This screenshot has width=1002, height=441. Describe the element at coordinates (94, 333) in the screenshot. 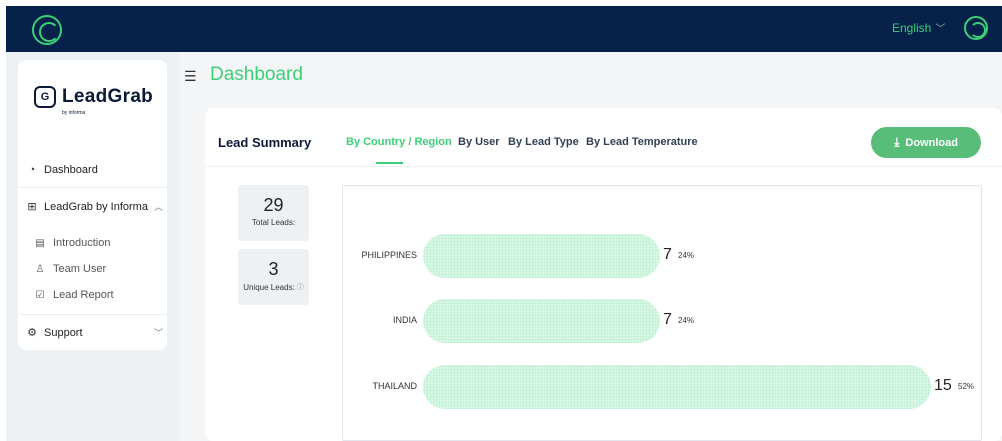

I see `sidebar-item-support: ⚙ Support ﹀` at that location.